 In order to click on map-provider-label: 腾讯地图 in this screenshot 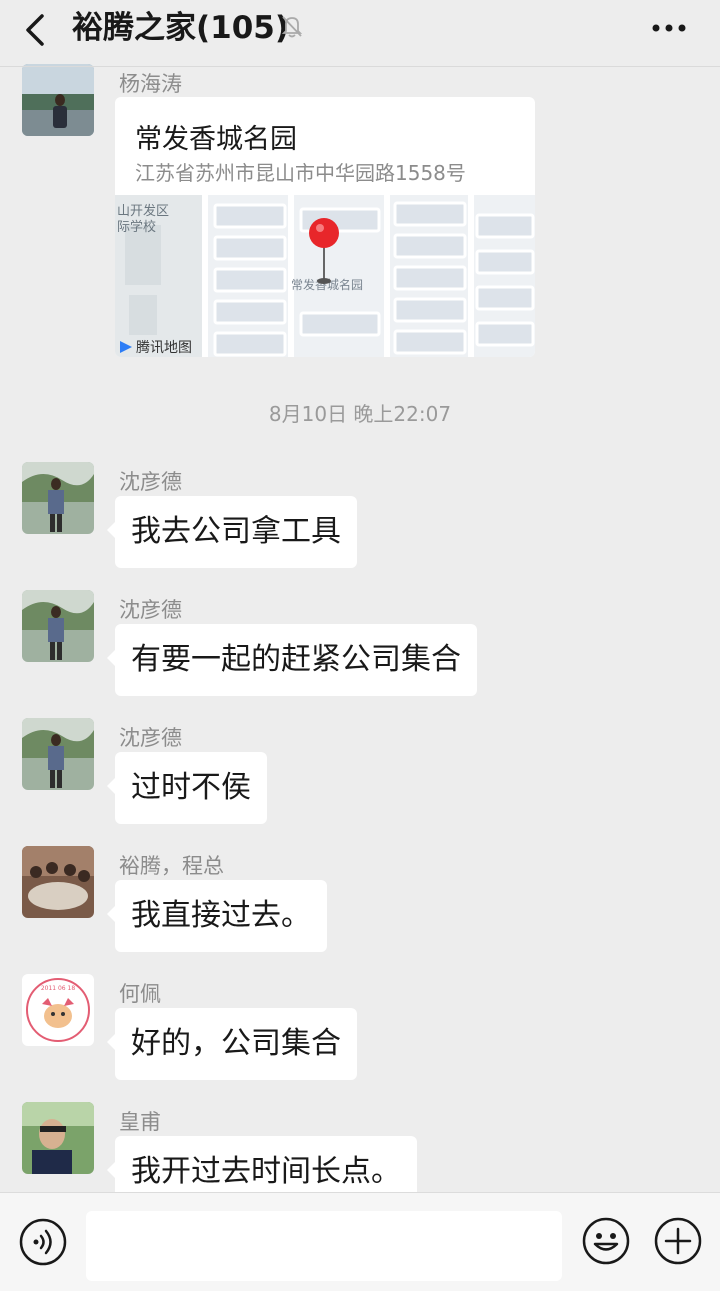, I will do `click(164, 348)`.